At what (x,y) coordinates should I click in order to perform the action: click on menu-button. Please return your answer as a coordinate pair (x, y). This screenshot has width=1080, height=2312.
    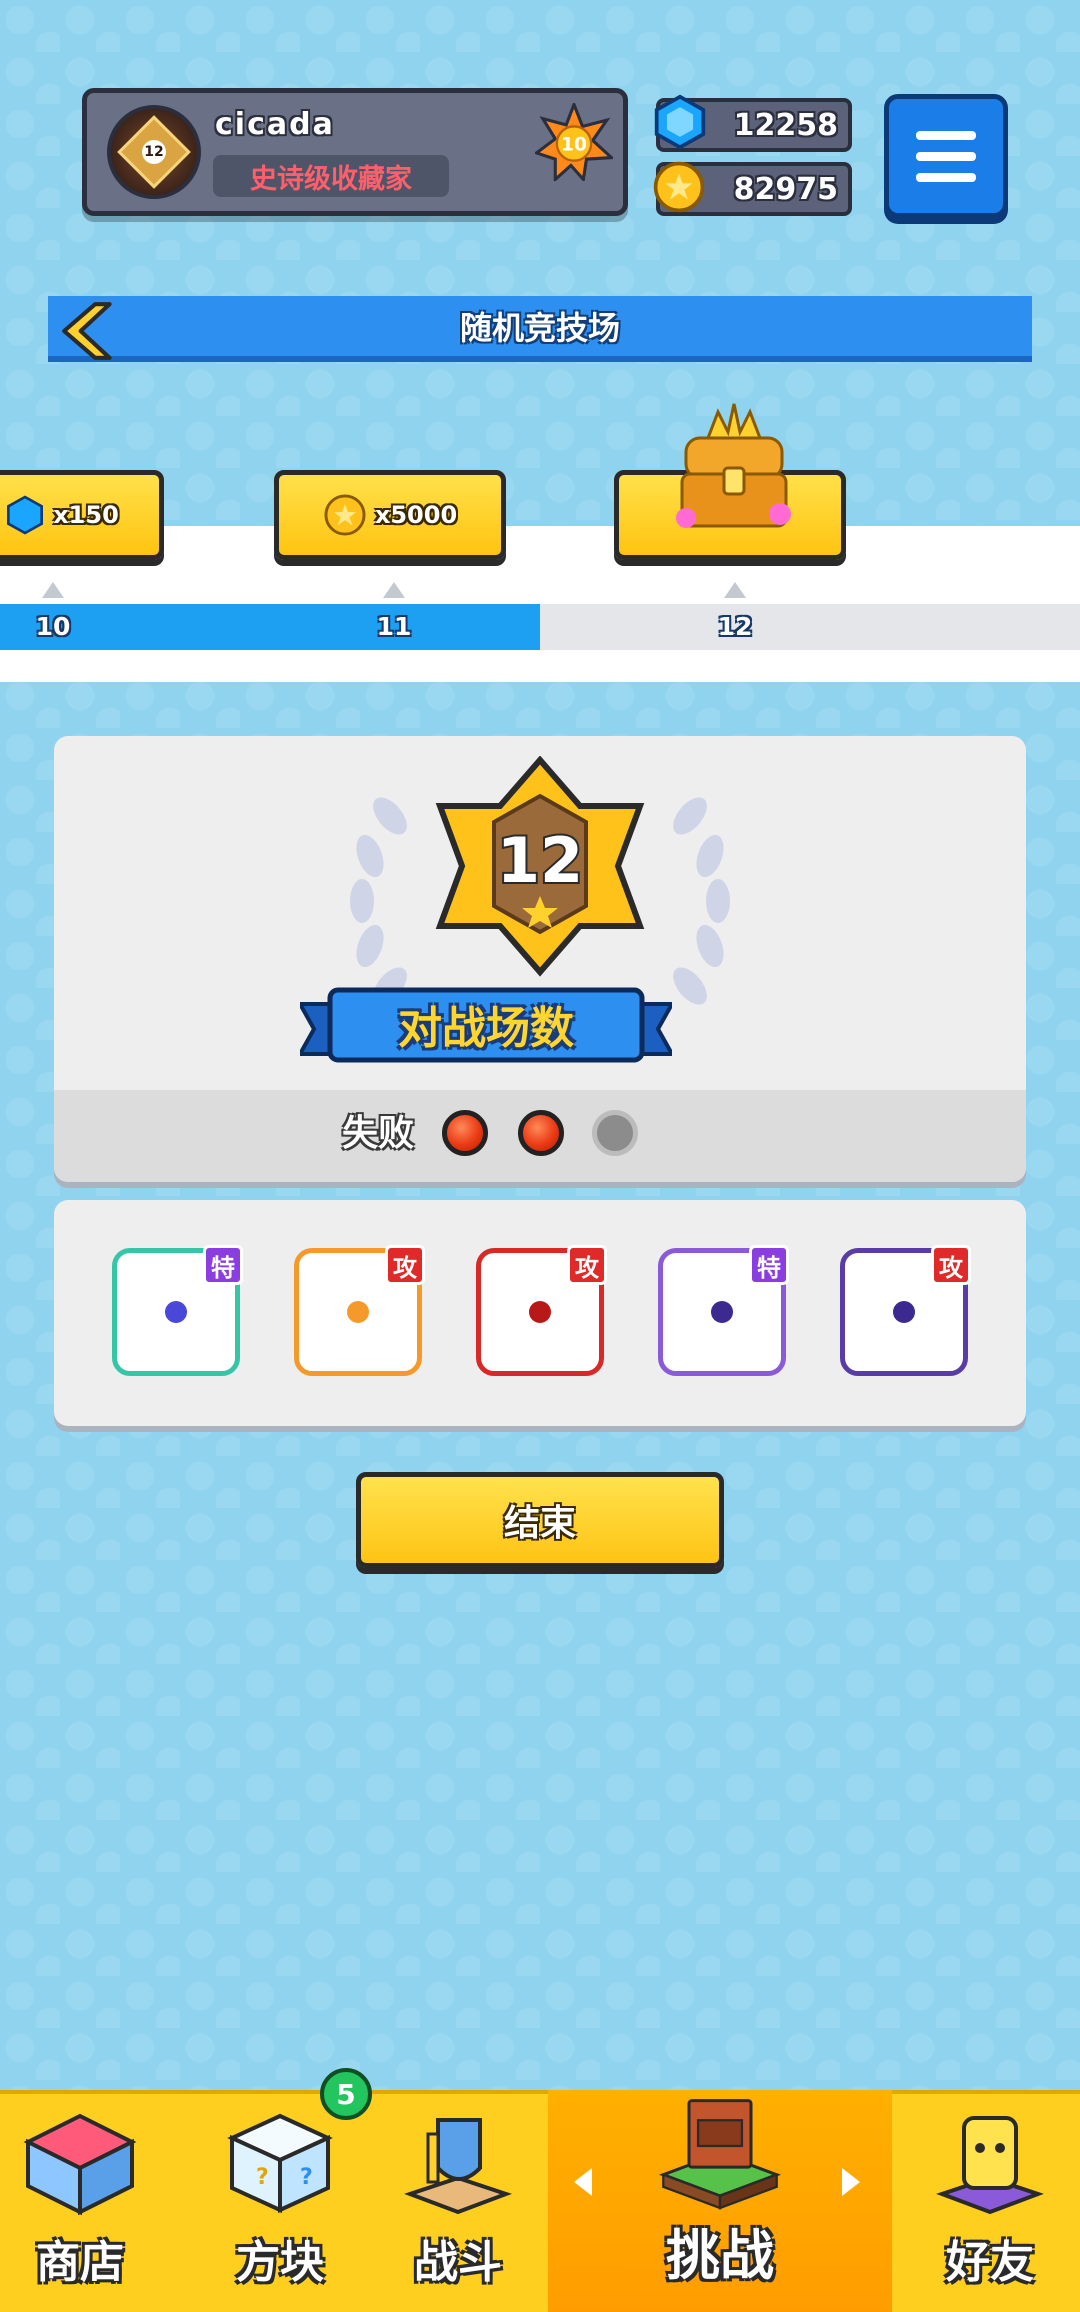
    Looking at the image, I should click on (946, 156).